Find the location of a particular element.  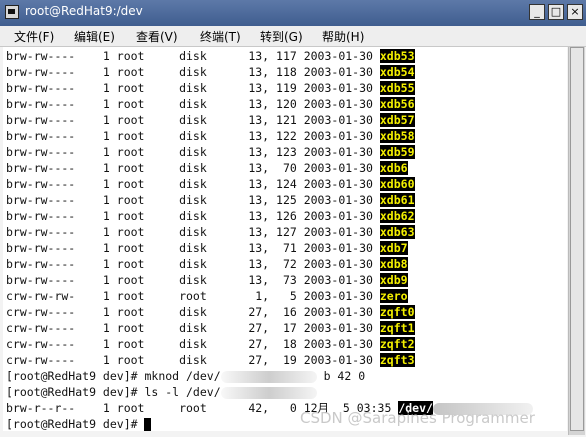

window-title-bar: root@RedHat9:/dev _ □ × is located at coordinates (293, 13).